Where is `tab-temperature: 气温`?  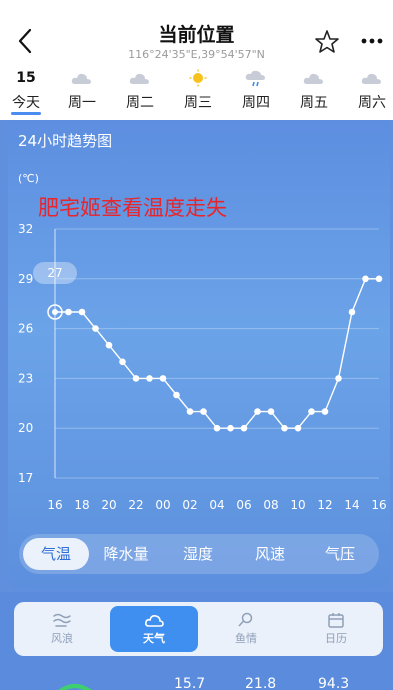
tab-temperature: 气温 is located at coordinates (56, 554).